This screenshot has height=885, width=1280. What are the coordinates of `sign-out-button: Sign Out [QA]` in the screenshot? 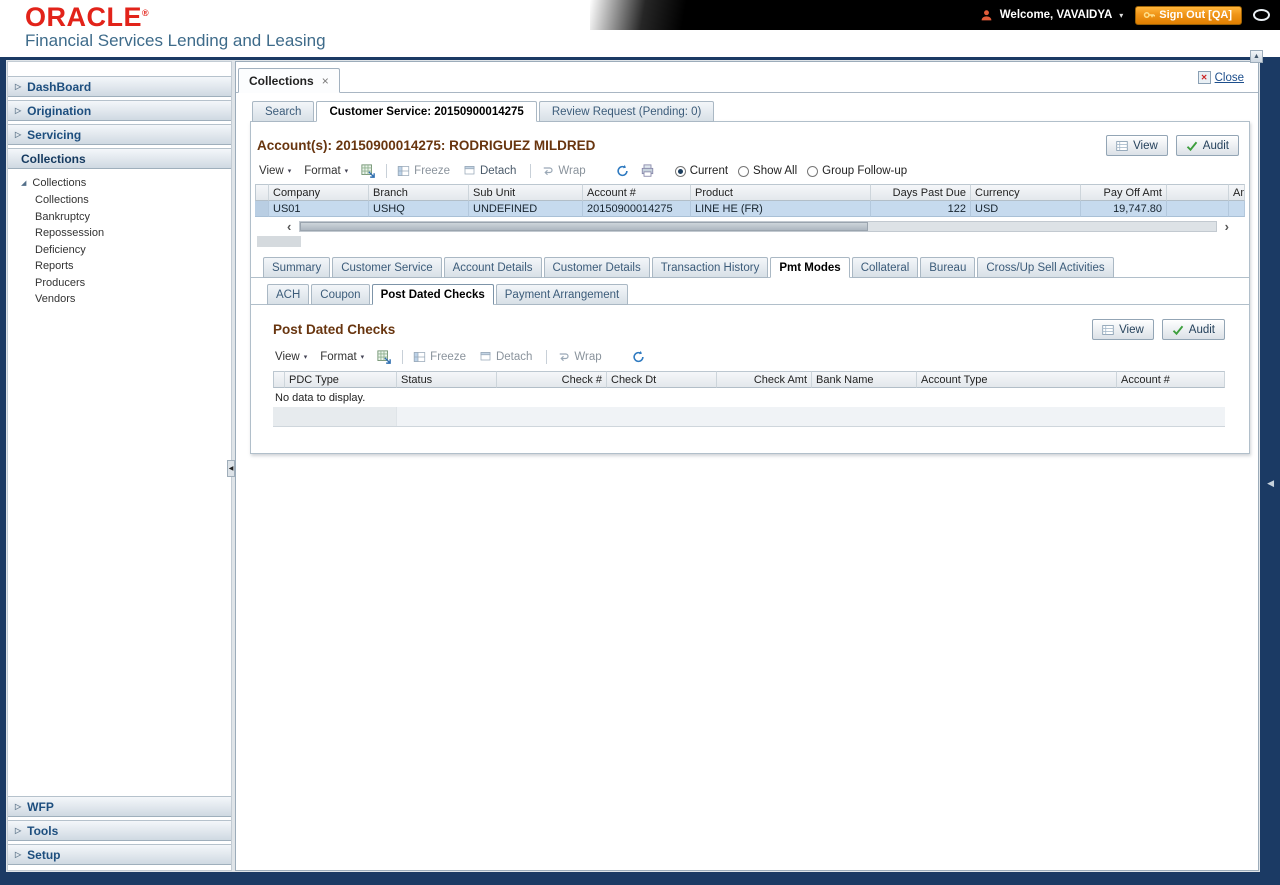 It's located at (1188, 15).